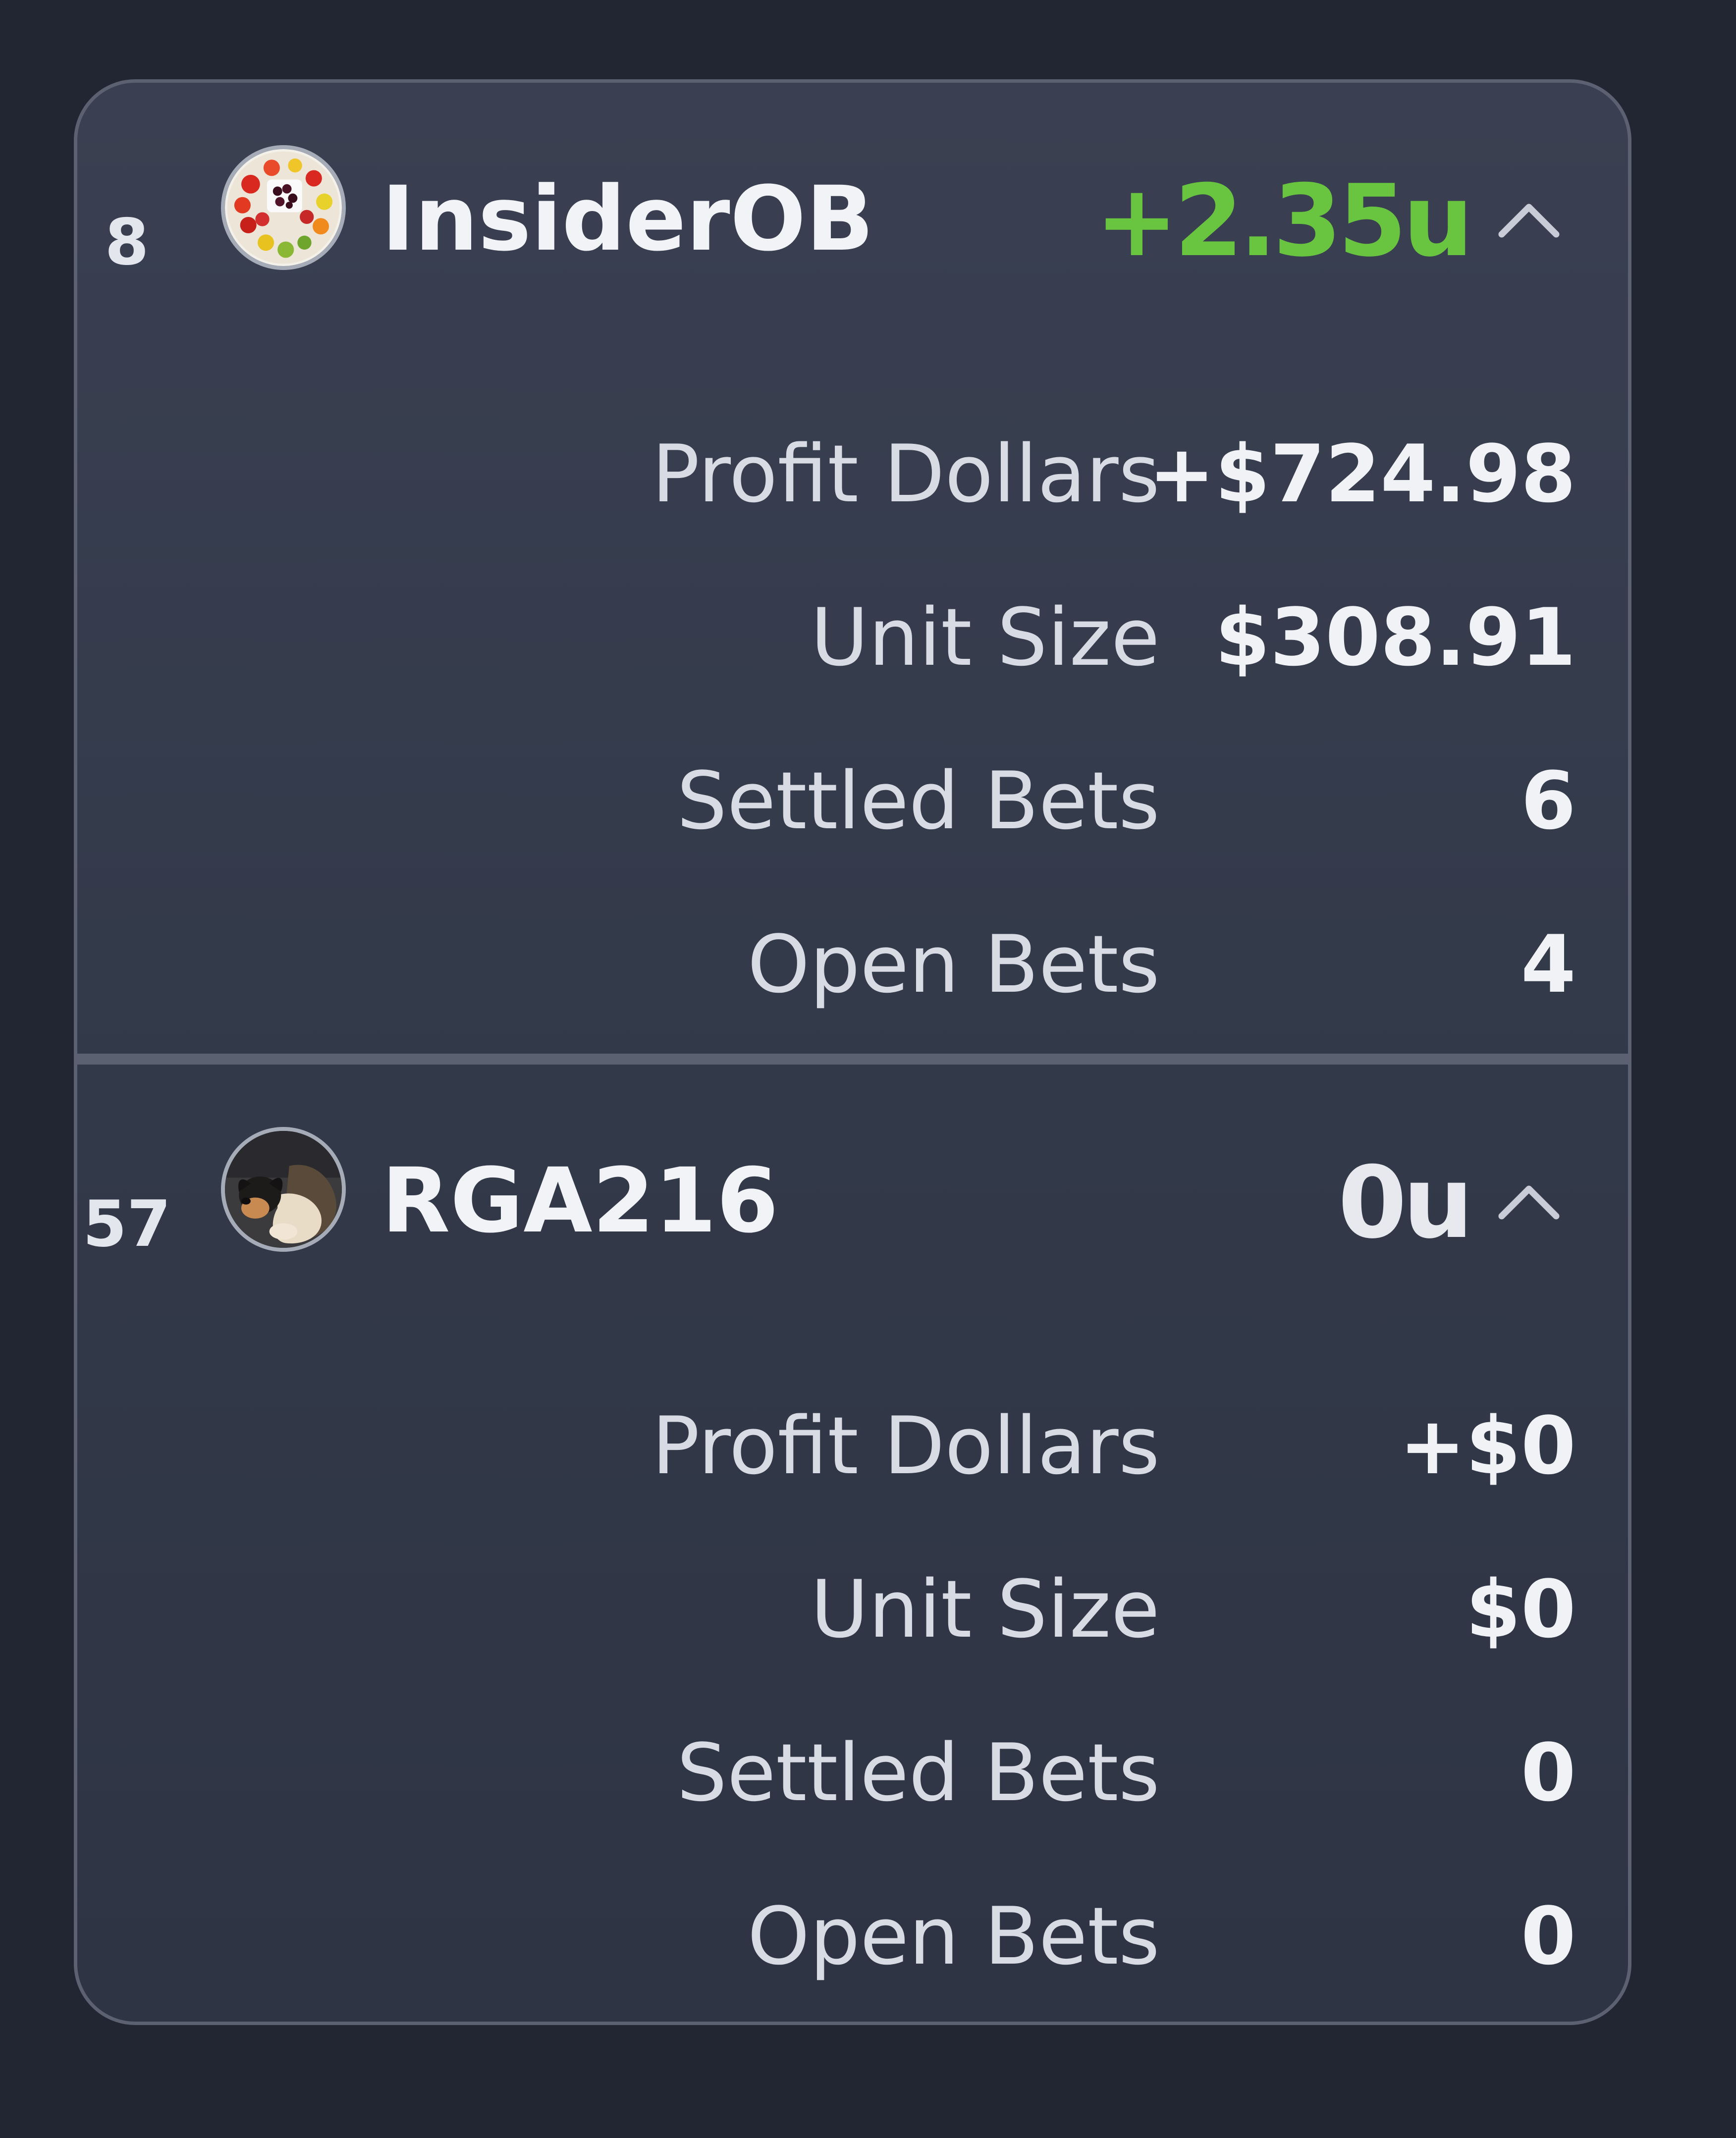 This screenshot has width=1736, height=2138. What do you see at coordinates (1548, 964) in the screenshot?
I see `stat-value-open-bets: 4` at bounding box center [1548, 964].